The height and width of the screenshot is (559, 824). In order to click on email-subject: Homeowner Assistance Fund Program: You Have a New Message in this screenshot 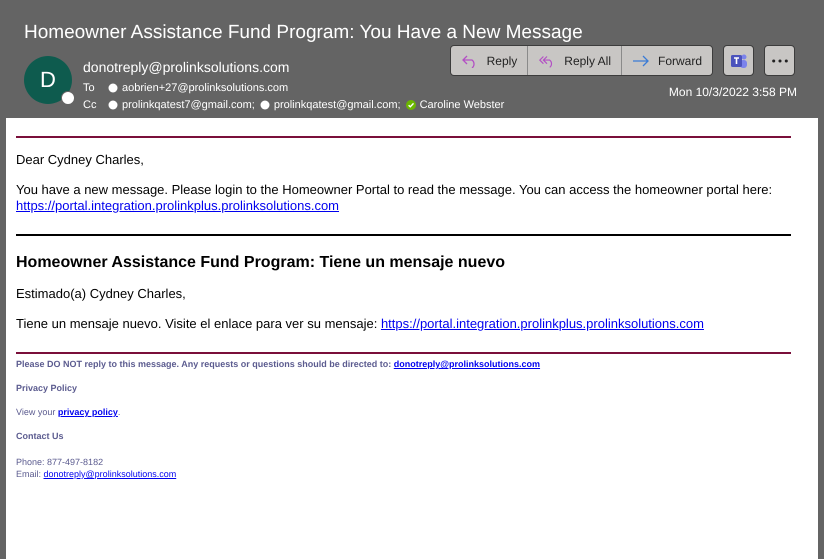, I will do `click(304, 33)`.